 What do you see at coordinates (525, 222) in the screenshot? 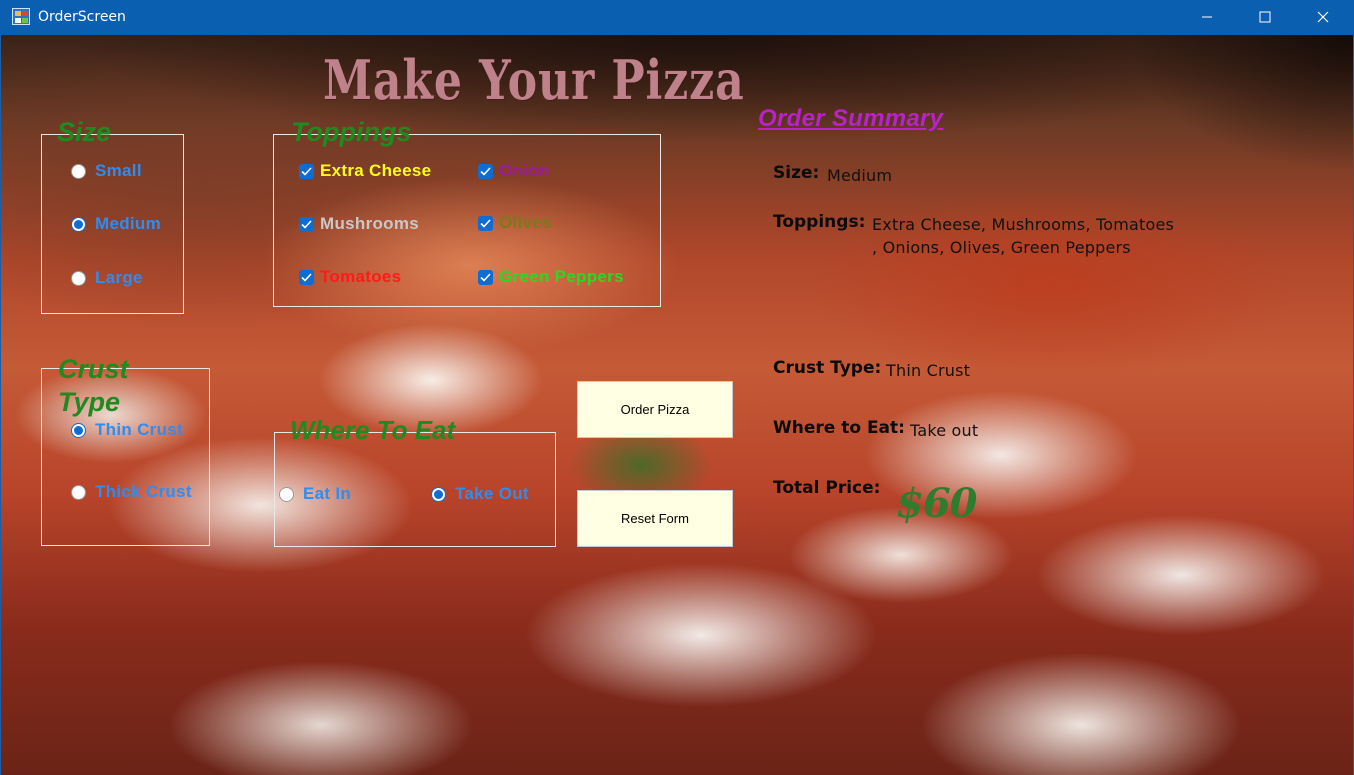
I see `topping-olives-label: Olives` at bounding box center [525, 222].